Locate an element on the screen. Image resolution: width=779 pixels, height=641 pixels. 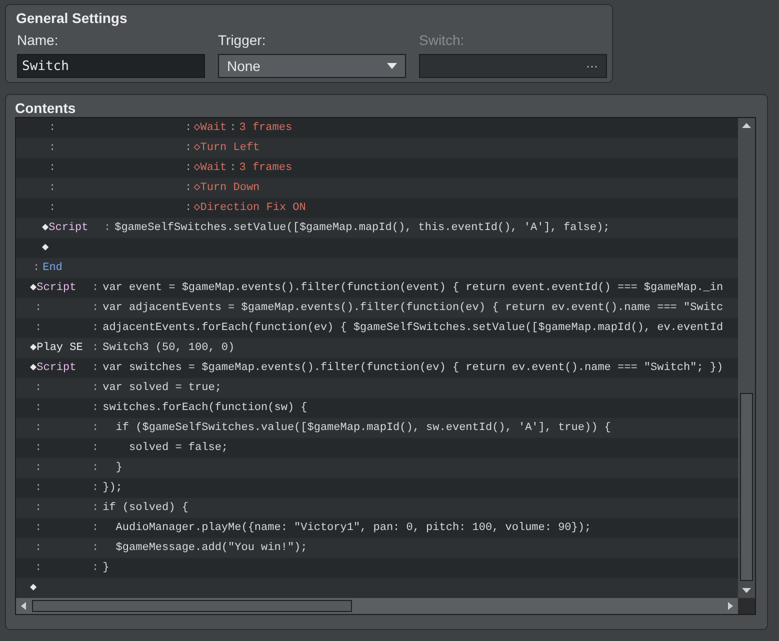
route-step-text: ◇Direction Fix ON is located at coordinates (250, 208).